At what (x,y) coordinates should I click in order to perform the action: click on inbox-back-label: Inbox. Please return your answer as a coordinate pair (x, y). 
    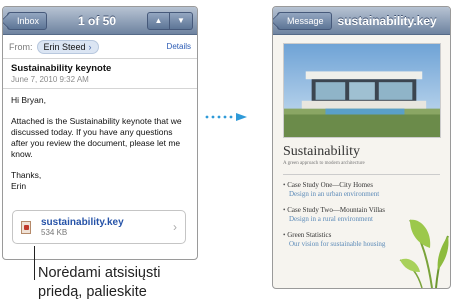
    Looking at the image, I should click on (28, 20).